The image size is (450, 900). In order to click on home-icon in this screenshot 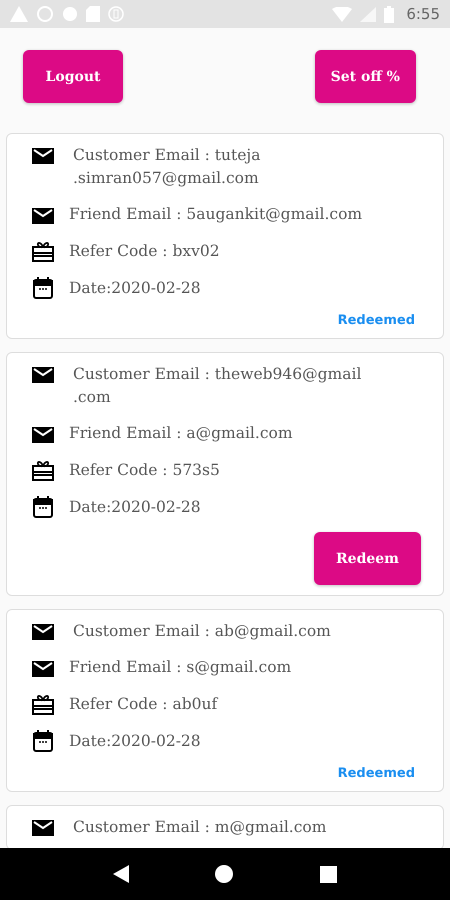, I will do `click(224, 874)`.